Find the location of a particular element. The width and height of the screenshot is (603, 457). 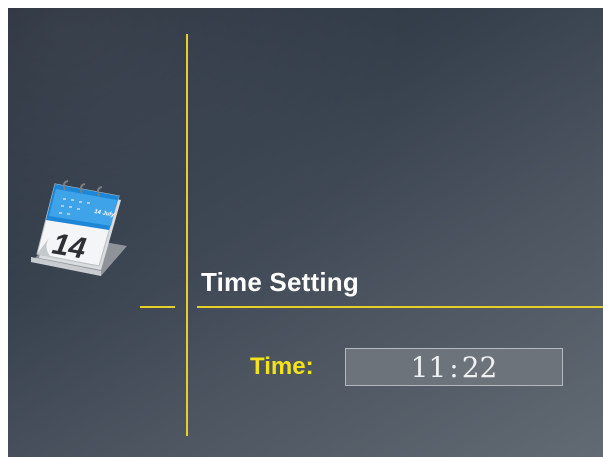

page-title: Time Setting is located at coordinates (280, 282).